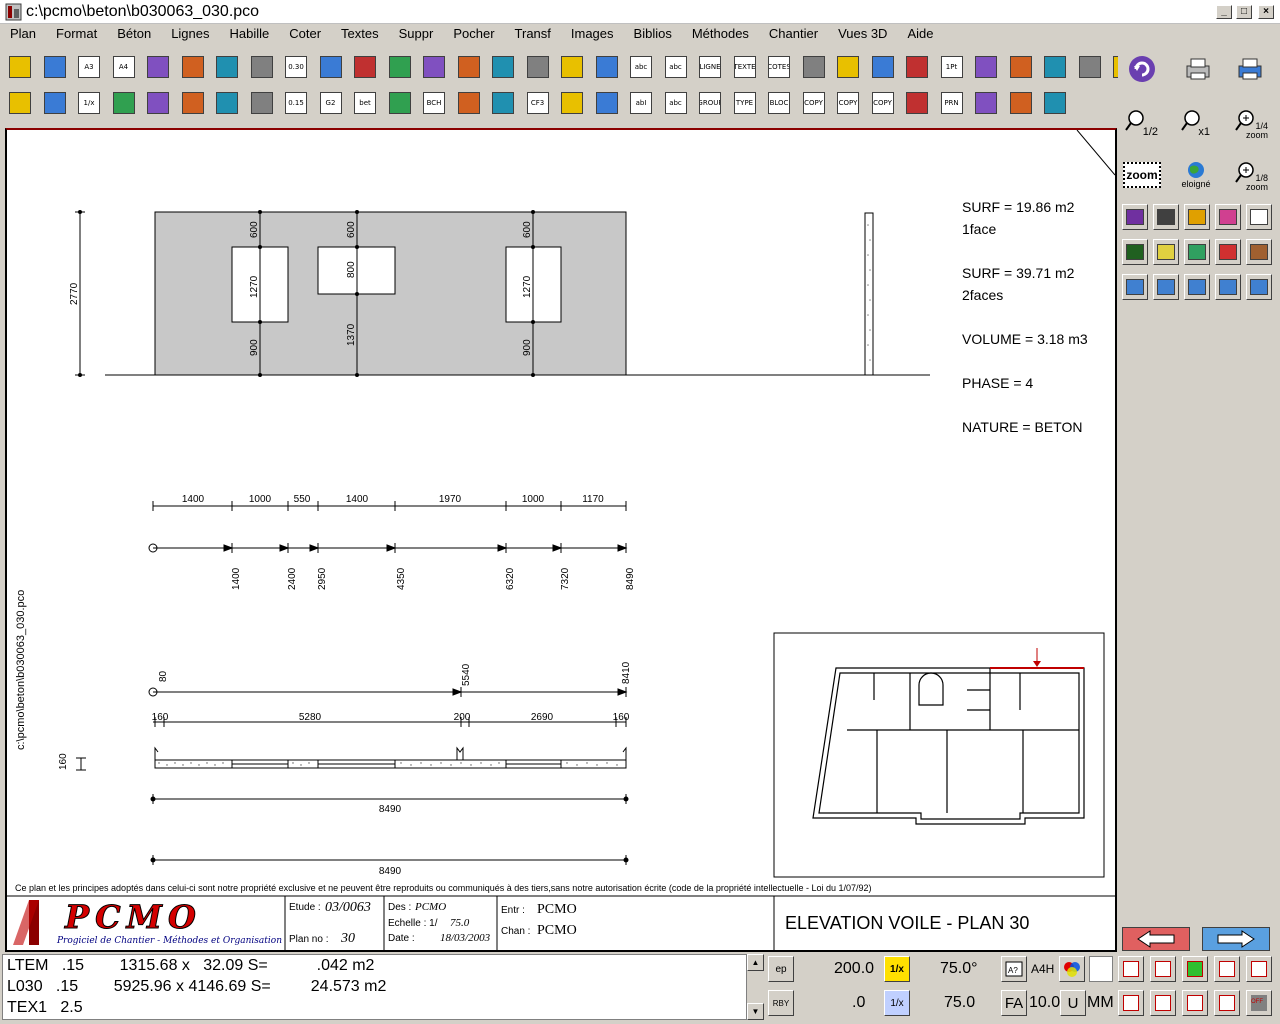 This screenshot has width=1280, height=1024. What do you see at coordinates (538, 103) in the screenshot?
I see `row2-tool-16: CF3` at bounding box center [538, 103].